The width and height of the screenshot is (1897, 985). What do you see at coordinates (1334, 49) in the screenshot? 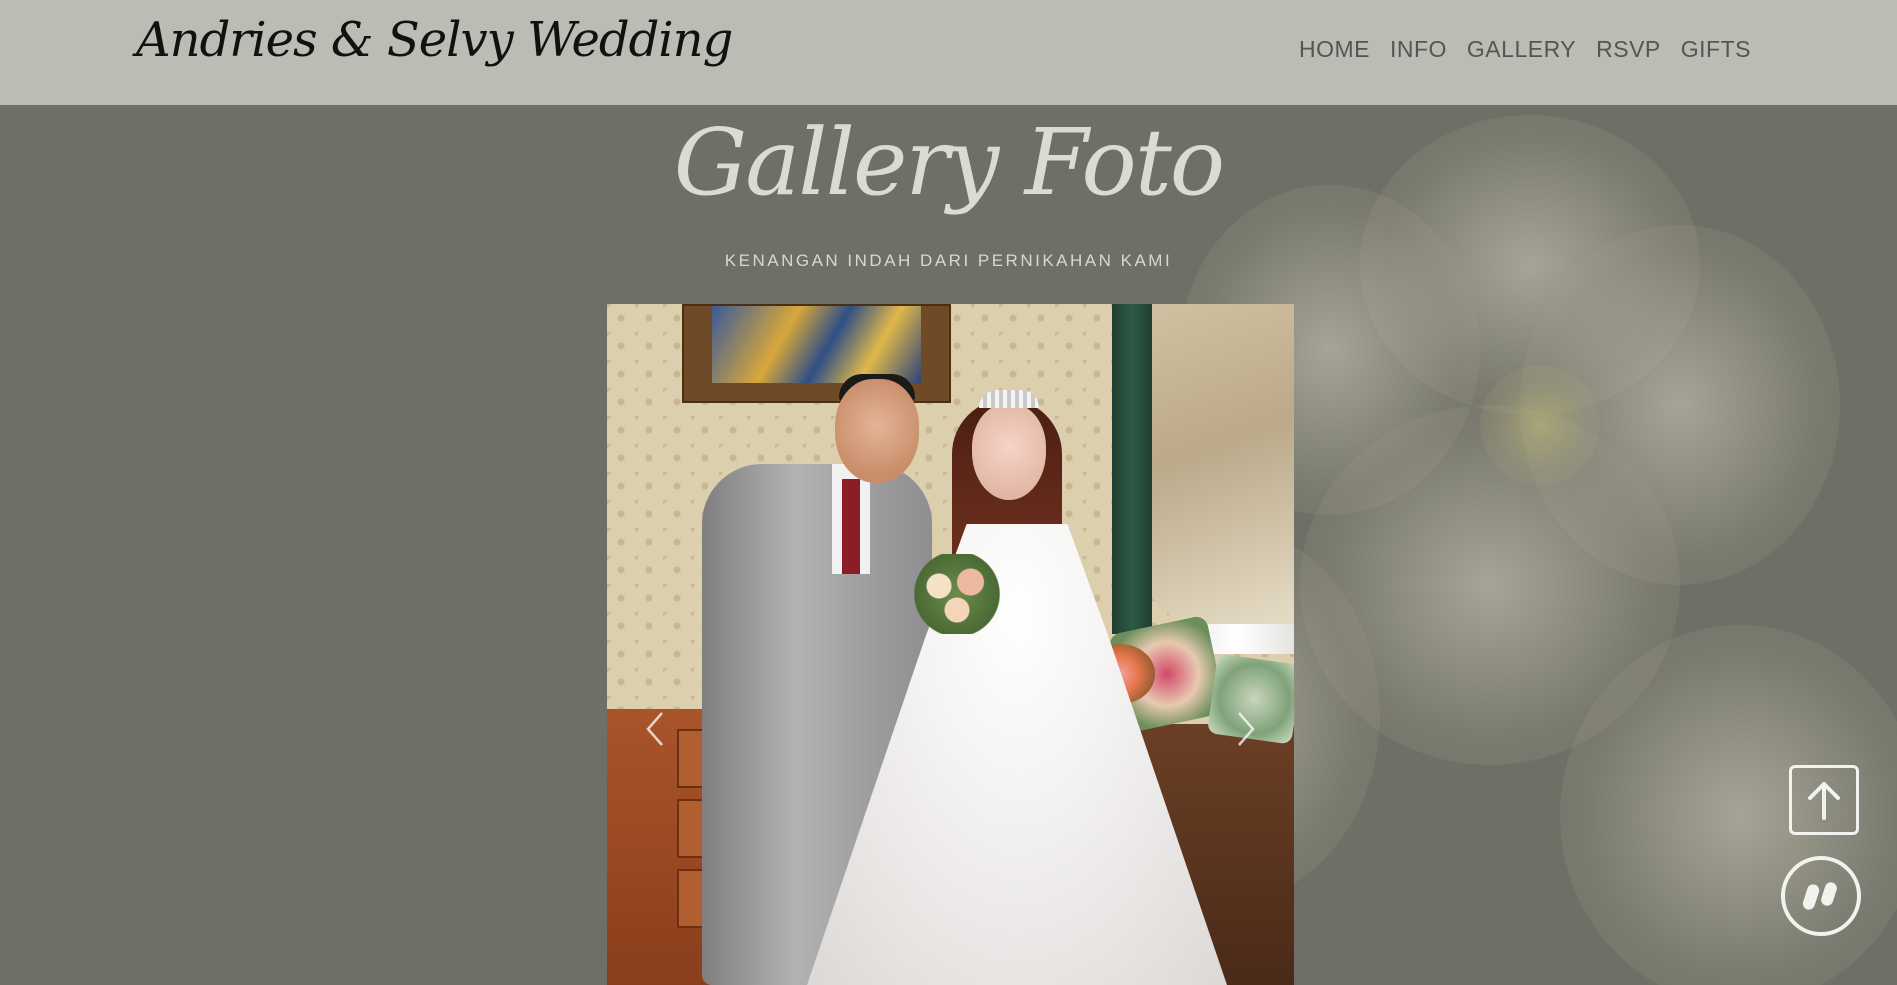
I see `nav-home: HOME` at bounding box center [1334, 49].